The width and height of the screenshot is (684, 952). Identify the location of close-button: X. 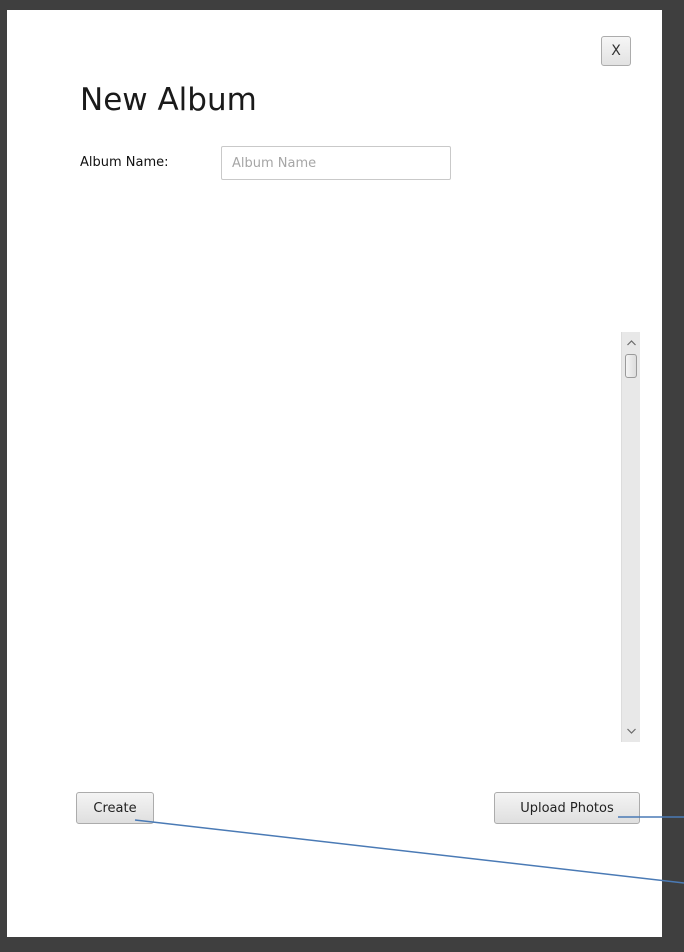
(616, 51).